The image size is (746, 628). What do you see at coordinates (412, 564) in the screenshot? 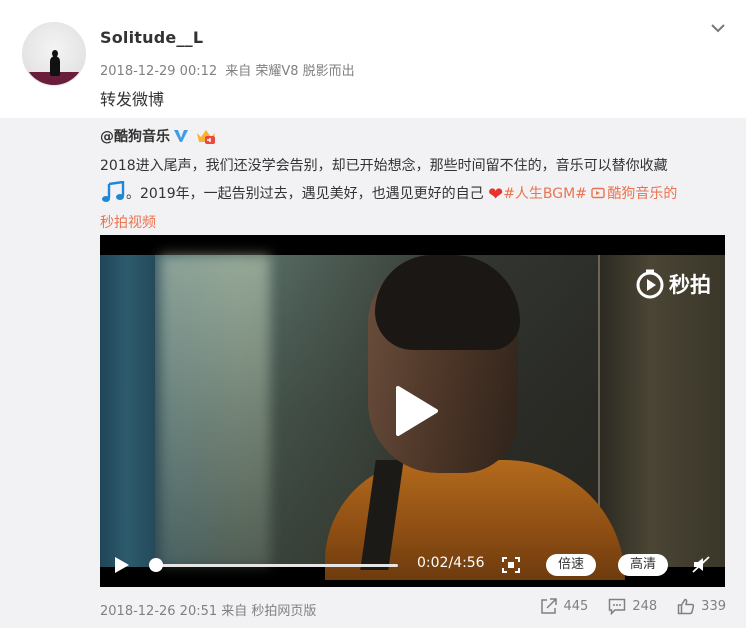
I see `video-controls: 0:02/4:56 倍速 高清` at bounding box center [412, 564].